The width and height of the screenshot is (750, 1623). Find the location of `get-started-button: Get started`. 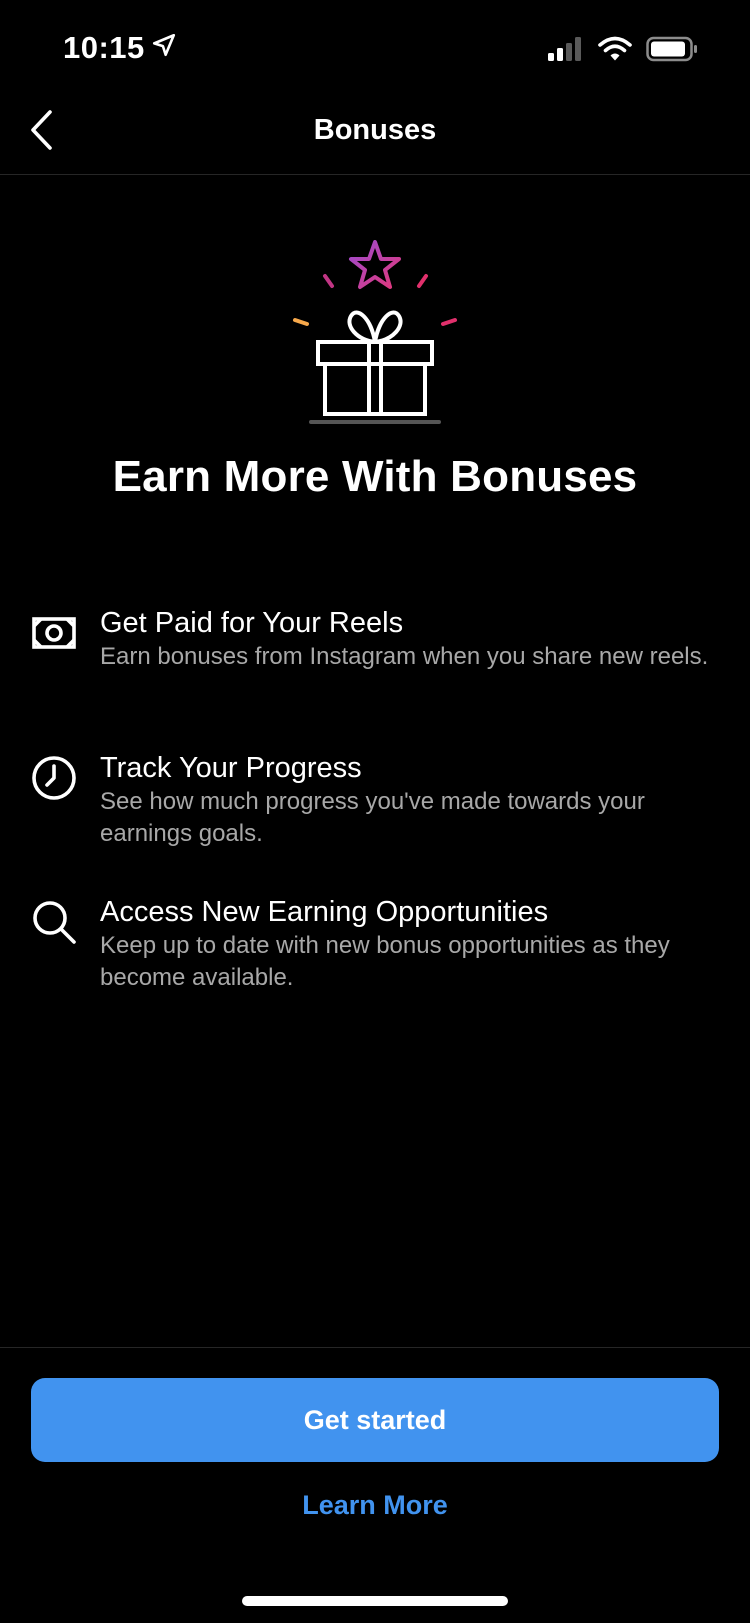

get-started-button: Get started is located at coordinates (375, 1420).